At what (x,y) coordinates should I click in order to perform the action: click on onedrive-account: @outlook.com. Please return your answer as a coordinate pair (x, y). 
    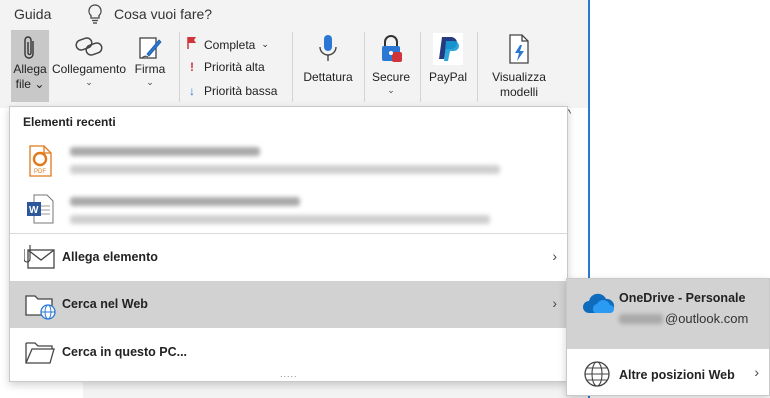
    Looking at the image, I should click on (683, 318).